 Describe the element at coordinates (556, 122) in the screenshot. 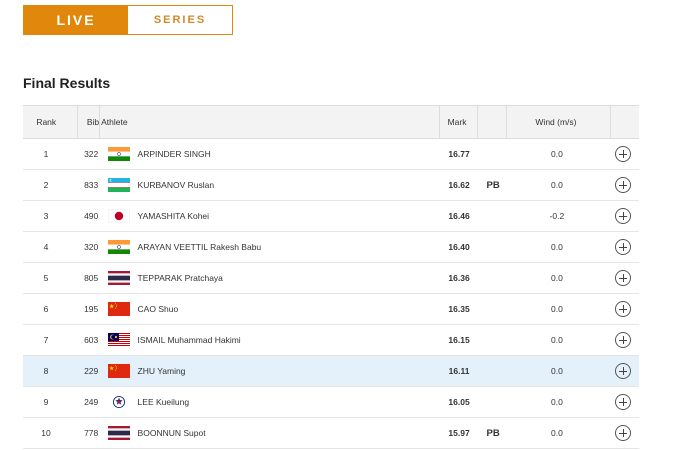

I see `header-wind: Wind (m/s)` at that location.